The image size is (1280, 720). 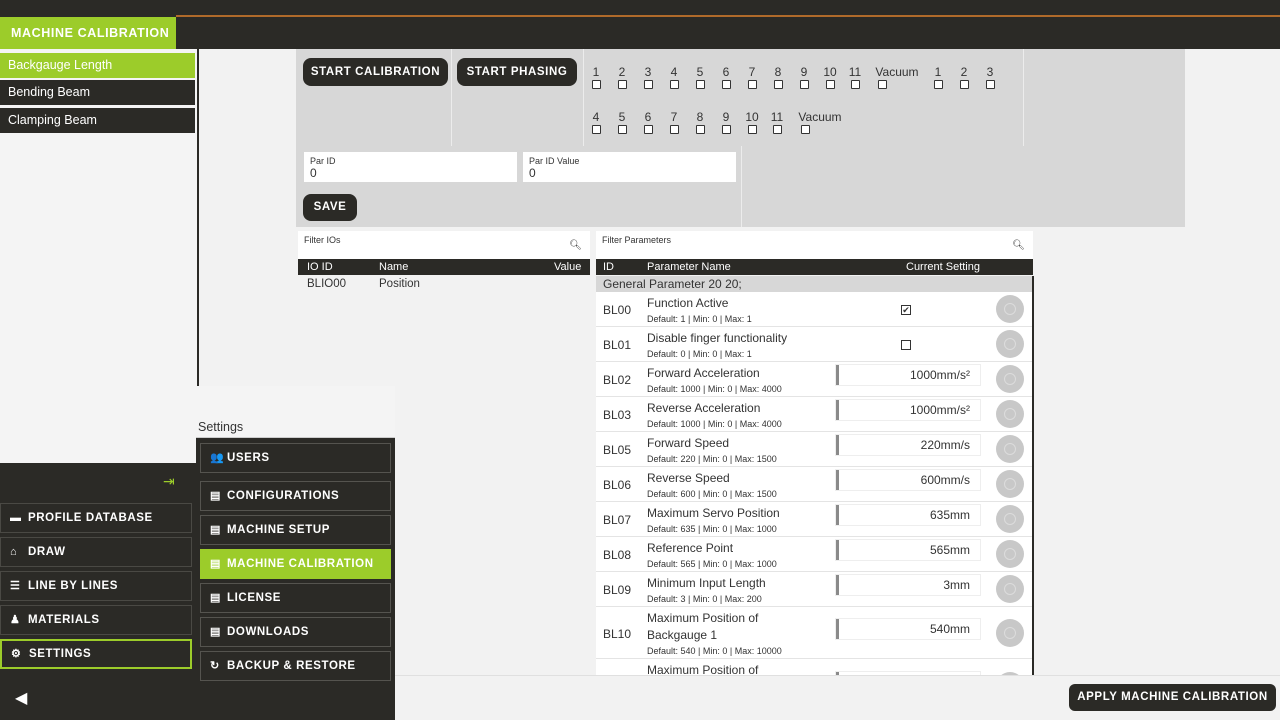 What do you see at coordinates (778, 77) in the screenshot?
I see `phase-checkbox-8: 8` at bounding box center [778, 77].